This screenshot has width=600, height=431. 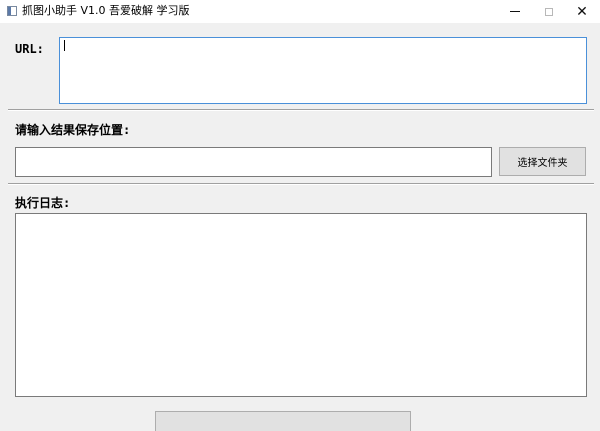 What do you see at coordinates (12, 11) in the screenshot?
I see `app-window-icon` at bounding box center [12, 11].